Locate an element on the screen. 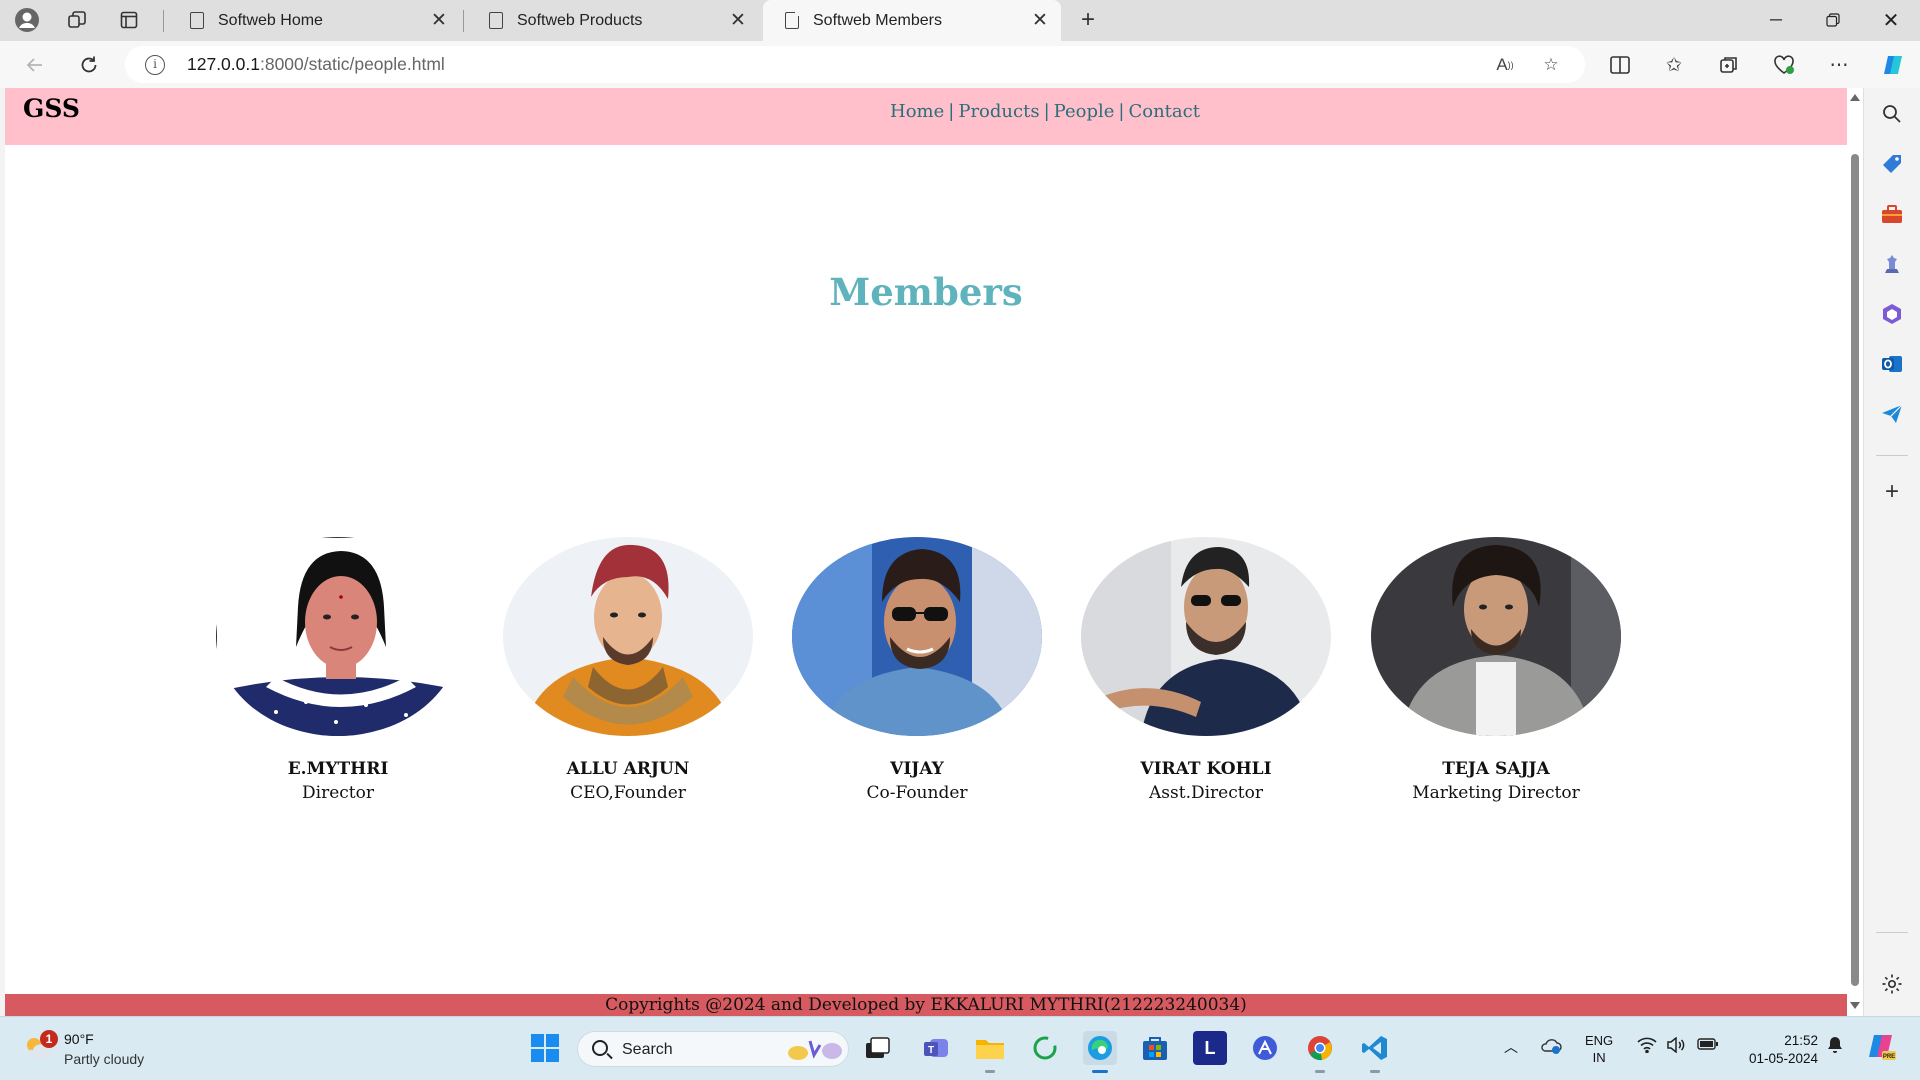  volume-icon is located at coordinates (1676, 1046).